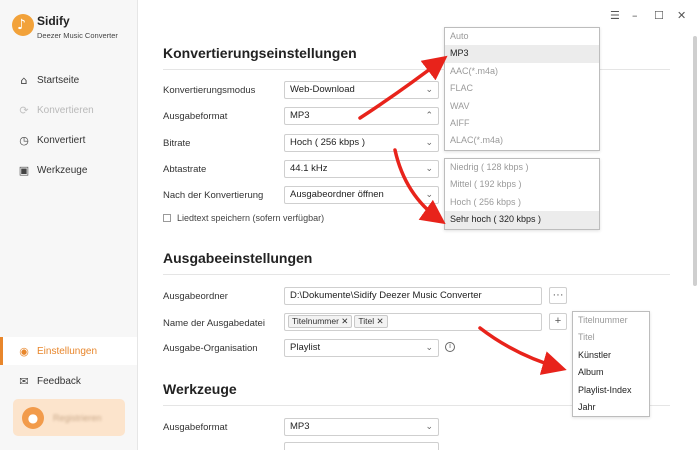 The width and height of the screenshot is (700, 450). I want to click on user-icon: ●, so click(33, 417).